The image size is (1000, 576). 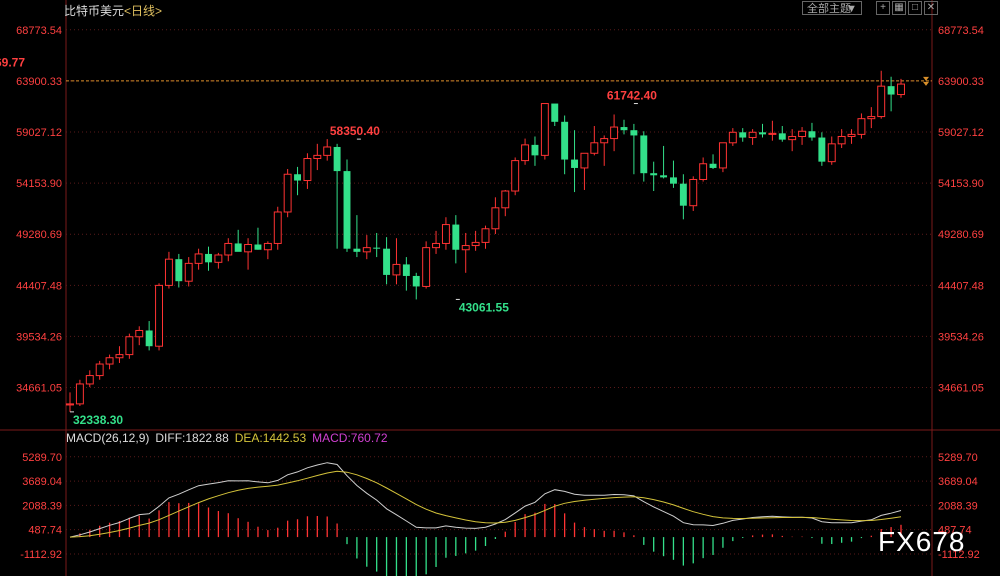 I want to click on macd-tick-label: 3689.04, so click(x=42, y=482).